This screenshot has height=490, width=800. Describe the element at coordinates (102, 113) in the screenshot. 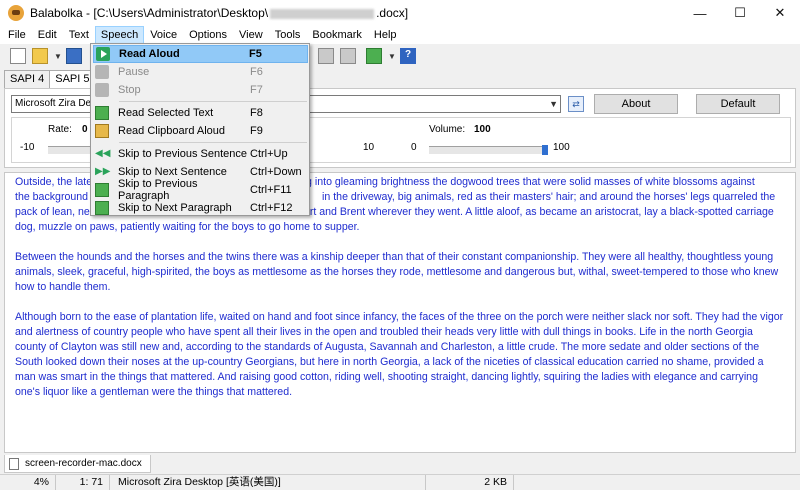

I see `read-selection-icon` at that location.